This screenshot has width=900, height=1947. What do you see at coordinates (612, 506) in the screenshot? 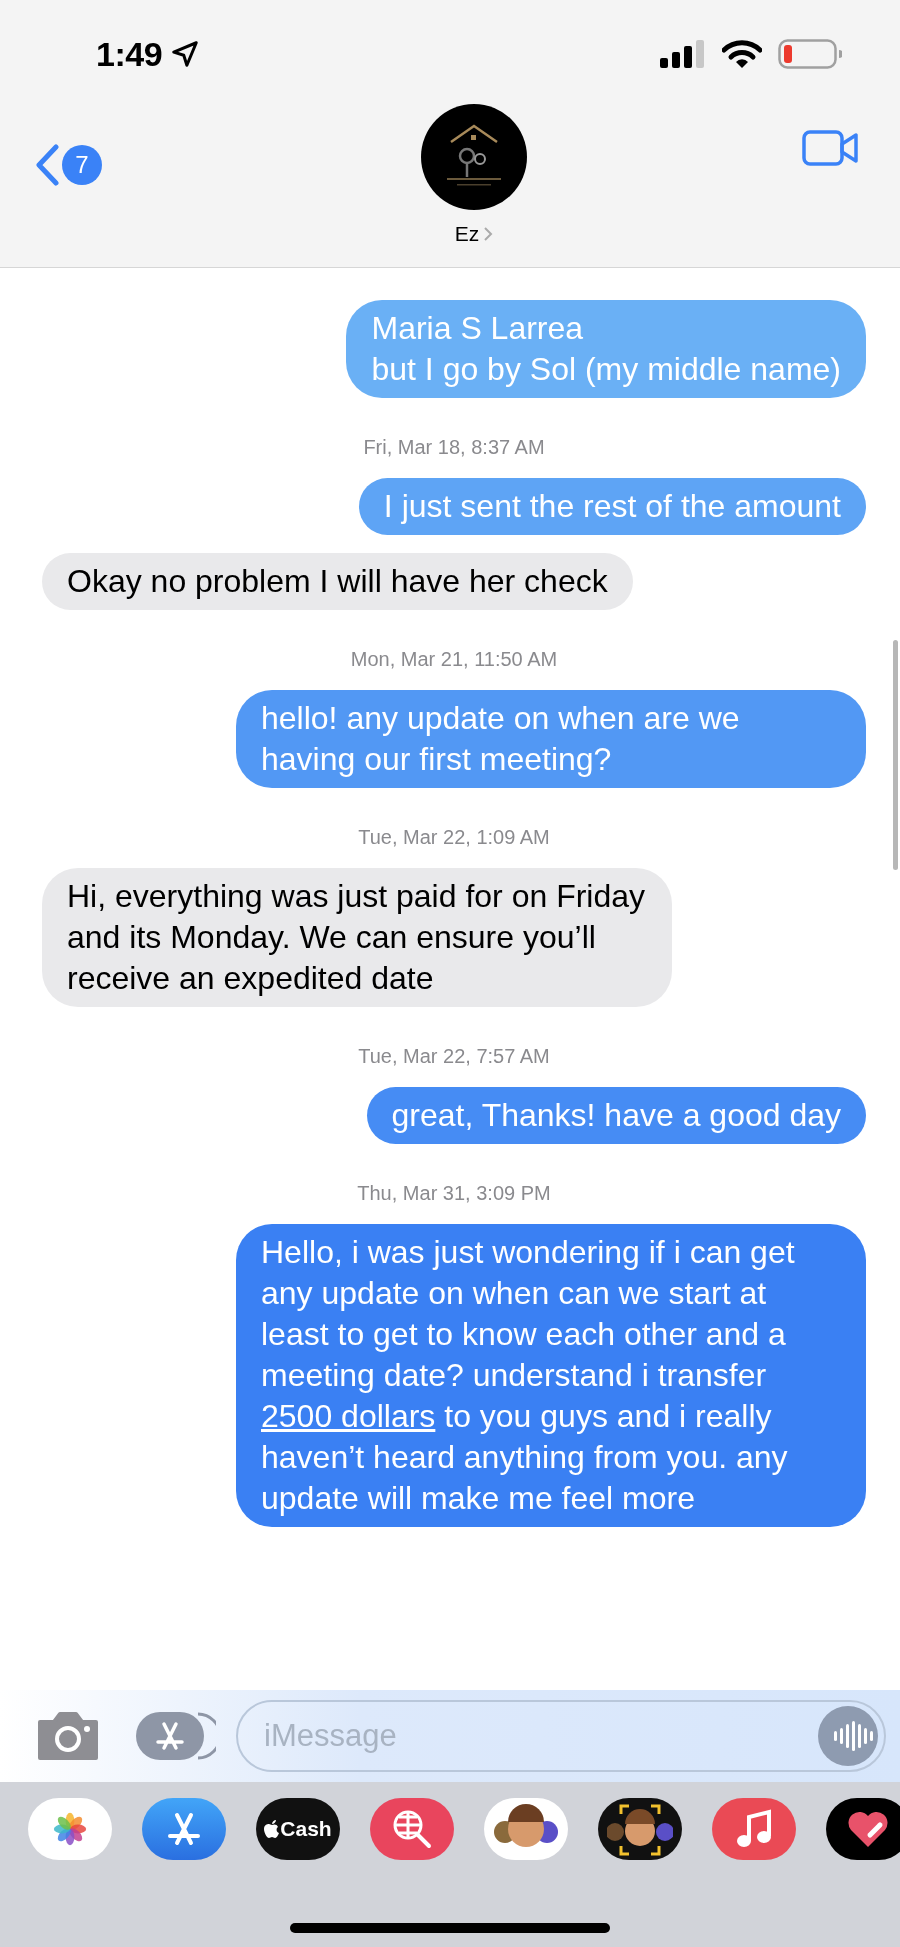
I see `sent-message: I just sent the rest of the amount` at bounding box center [612, 506].